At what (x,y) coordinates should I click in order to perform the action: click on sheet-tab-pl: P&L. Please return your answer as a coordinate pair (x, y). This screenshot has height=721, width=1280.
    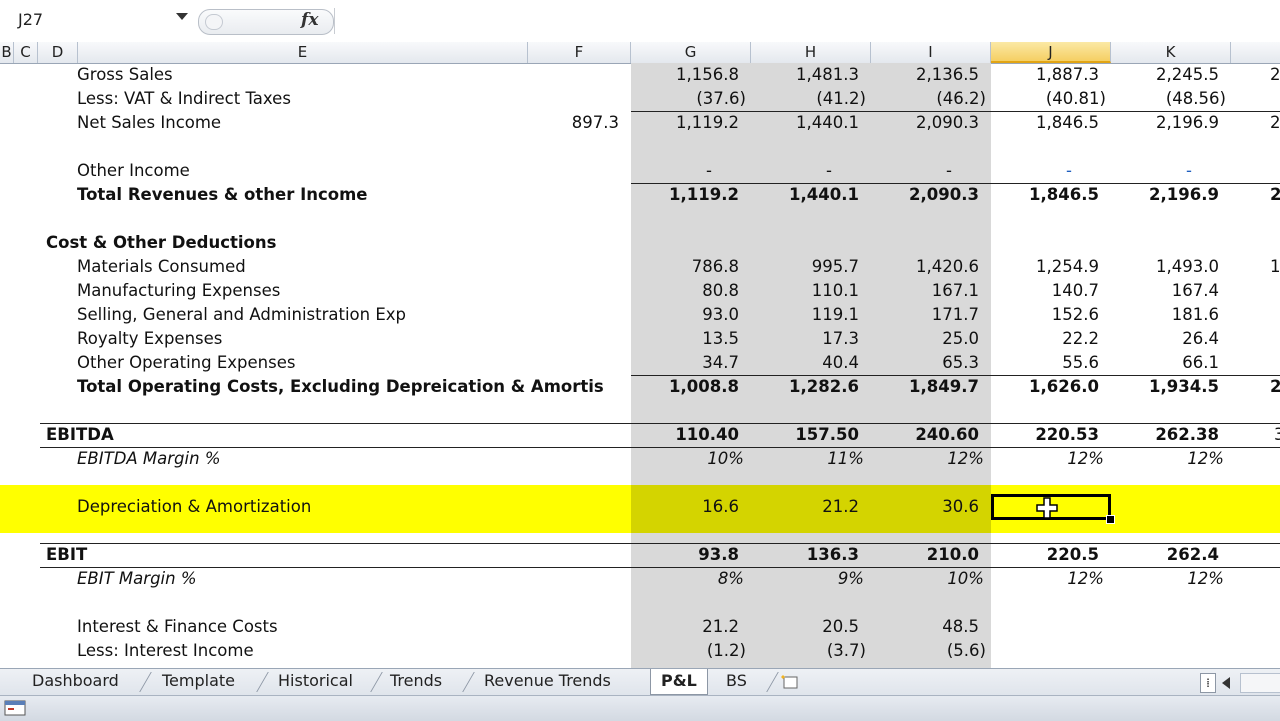
    Looking at the image, I should click on (679, 682).